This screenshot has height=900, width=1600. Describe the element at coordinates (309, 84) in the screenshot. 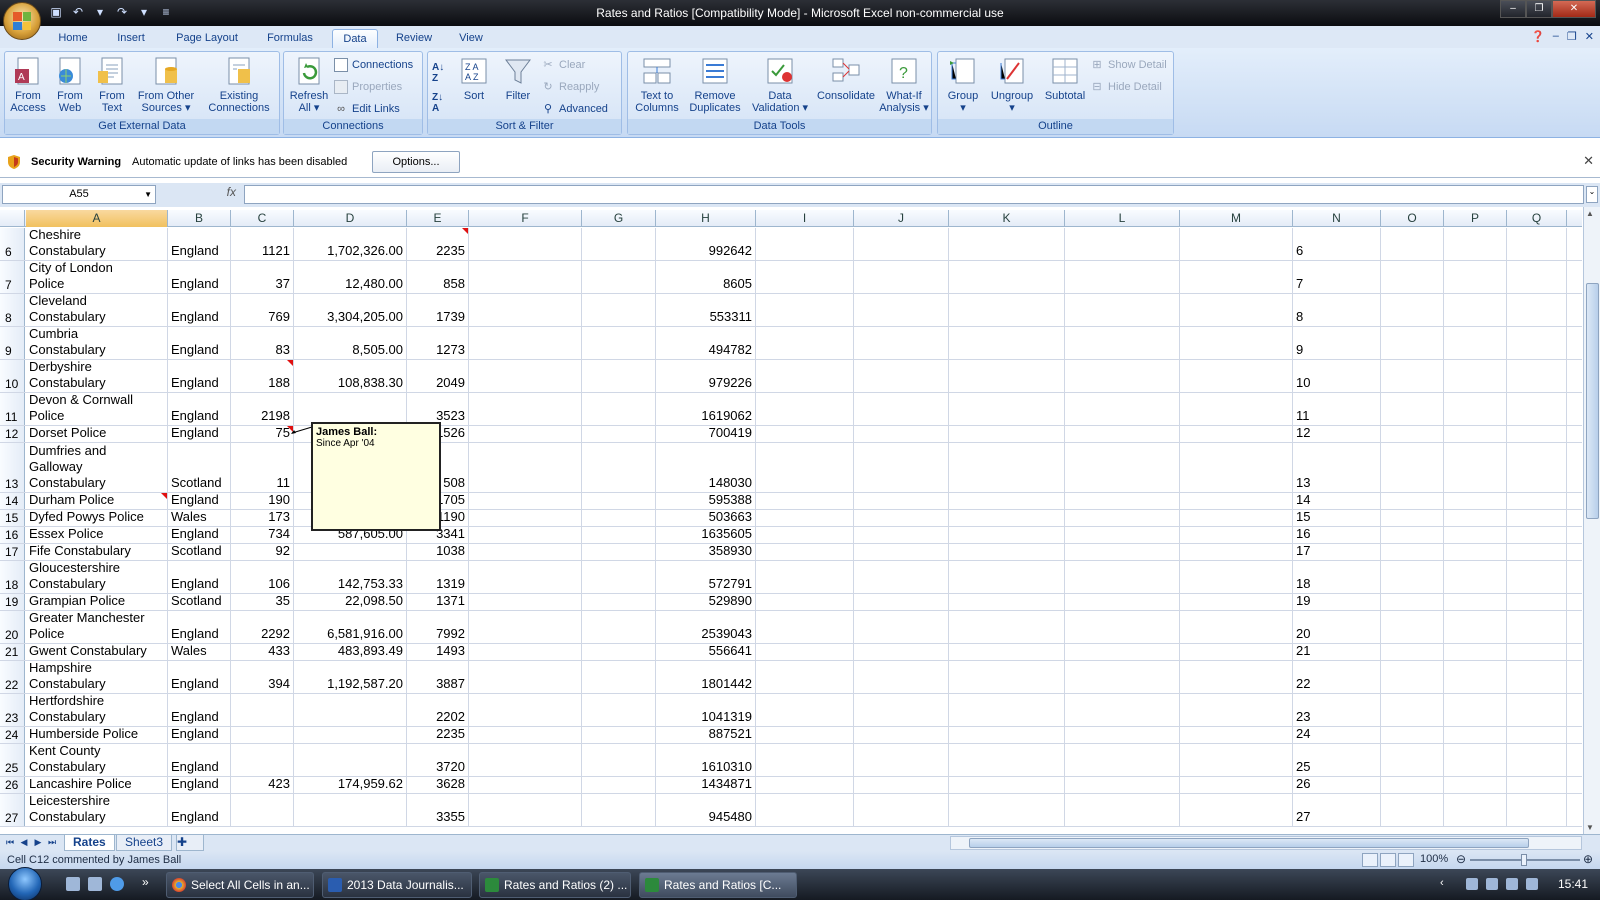

I see `refresh-all-button: Refresh All ▾` at that location.